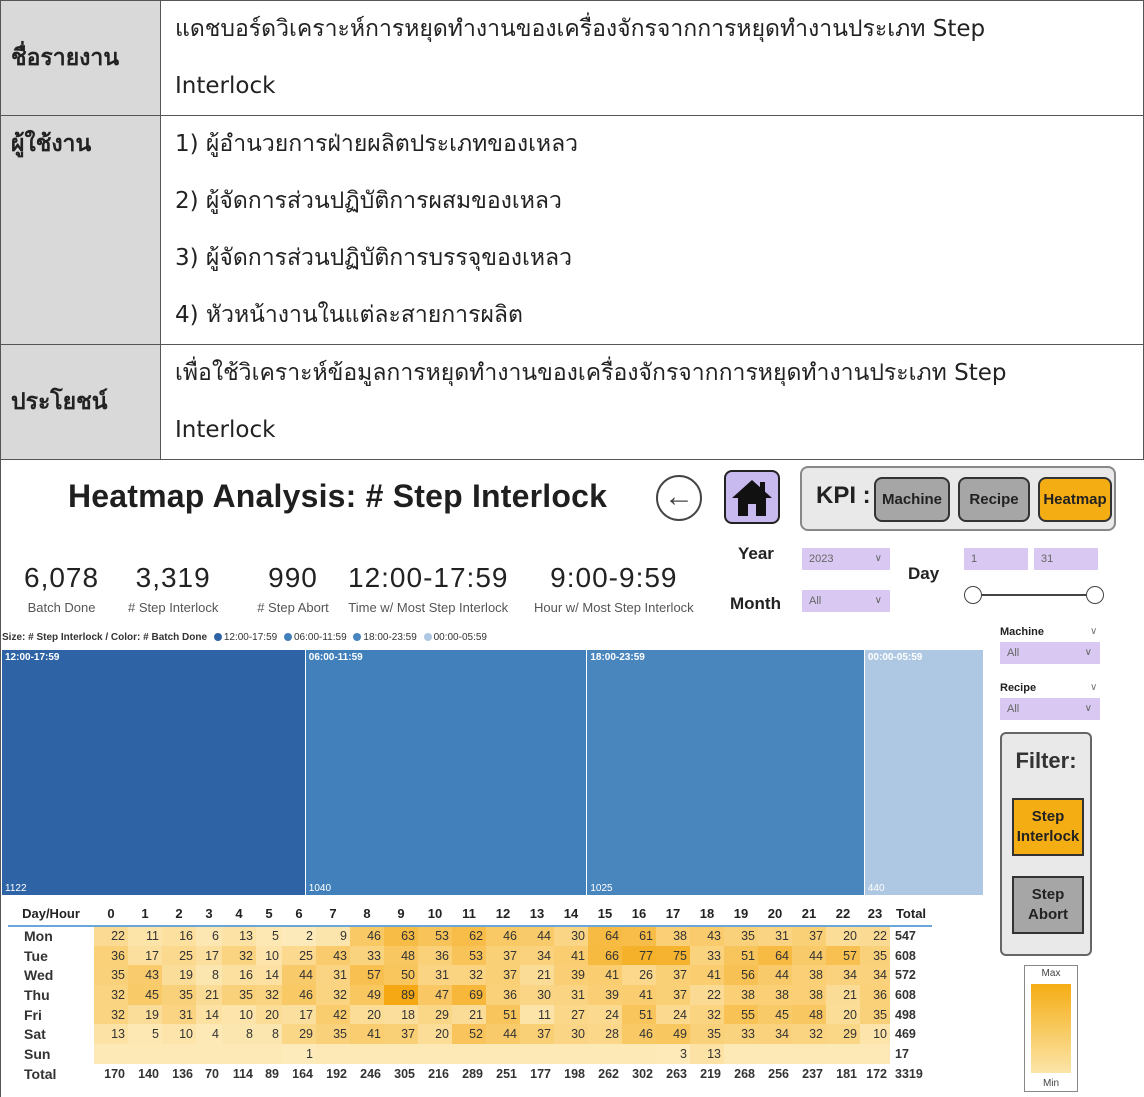 This screenshot has width=1144, height=1097. I want to click on year-dropdown: 2023 ∨, so click(846, 559).